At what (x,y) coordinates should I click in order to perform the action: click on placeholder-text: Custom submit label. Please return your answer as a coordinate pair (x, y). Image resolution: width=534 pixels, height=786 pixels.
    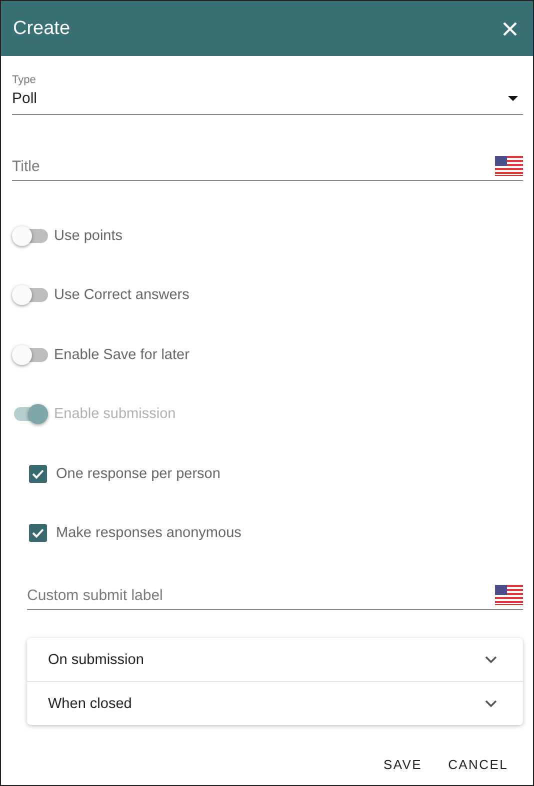
    Looking at the image, I should click on (95, 595).